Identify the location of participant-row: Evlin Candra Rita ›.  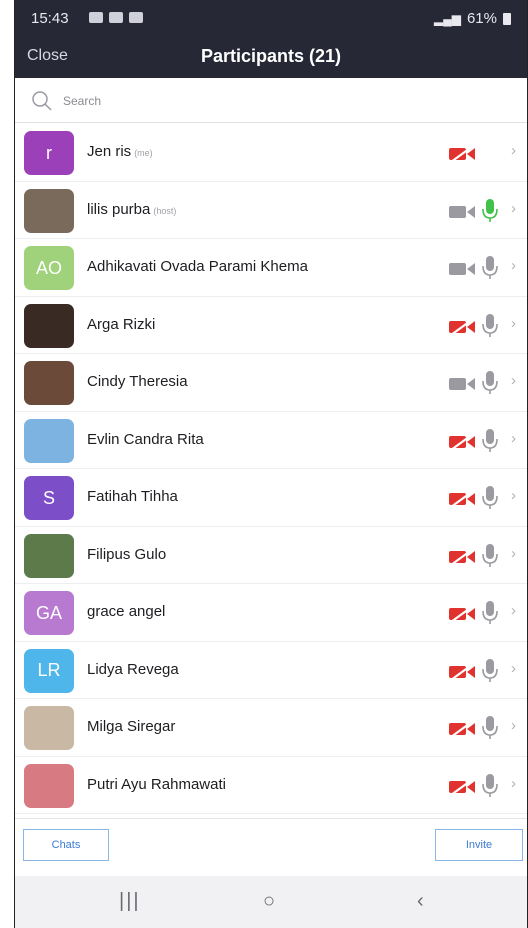
(271, 440).